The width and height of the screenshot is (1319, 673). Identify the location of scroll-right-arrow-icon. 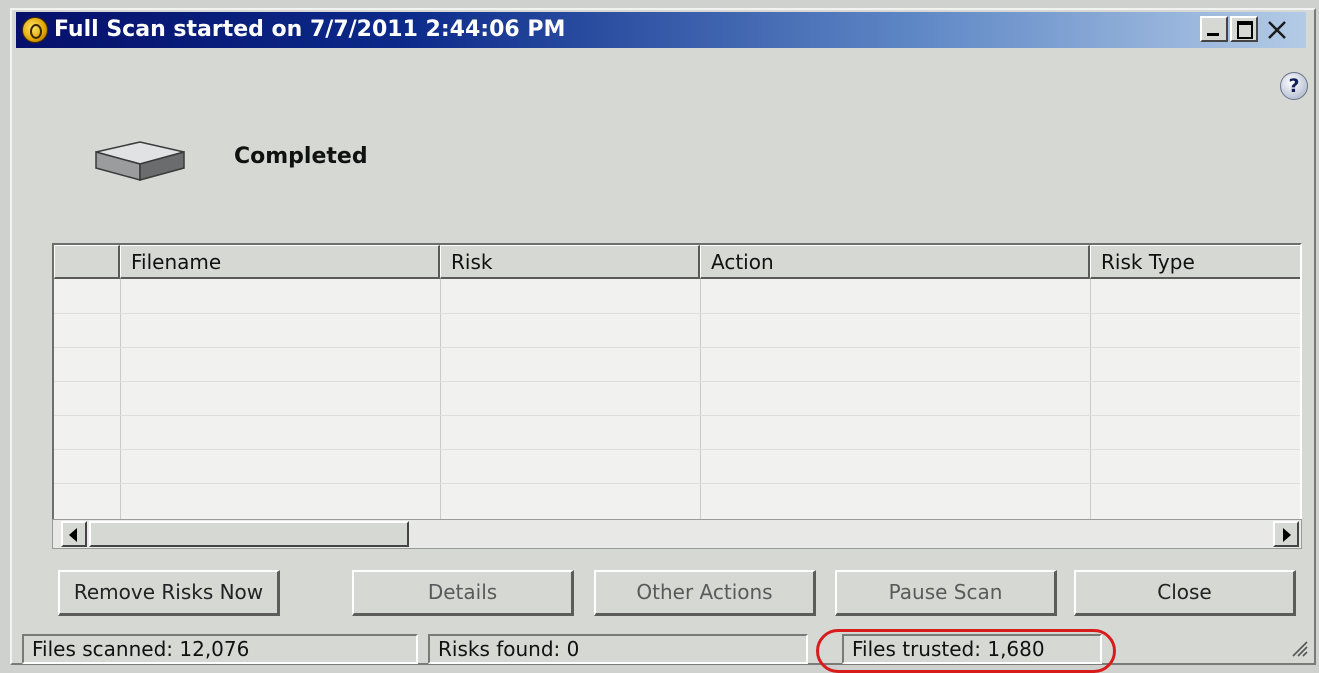
(1286, 534).